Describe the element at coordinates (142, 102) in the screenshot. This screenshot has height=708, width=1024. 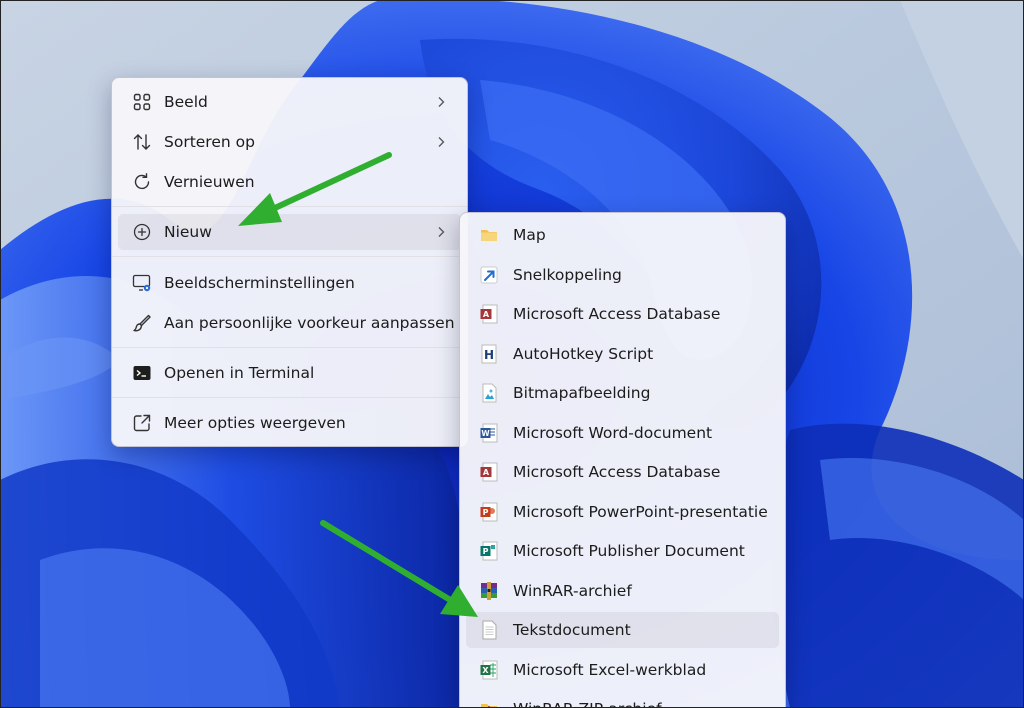
I see `grid-view-icon` at that location.